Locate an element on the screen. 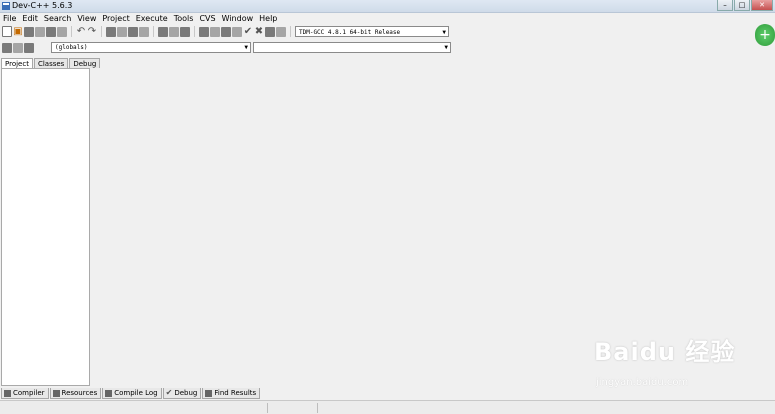 This screenshot has height=414, width=775. menu-help: Help is located at coordinates (268, 18).